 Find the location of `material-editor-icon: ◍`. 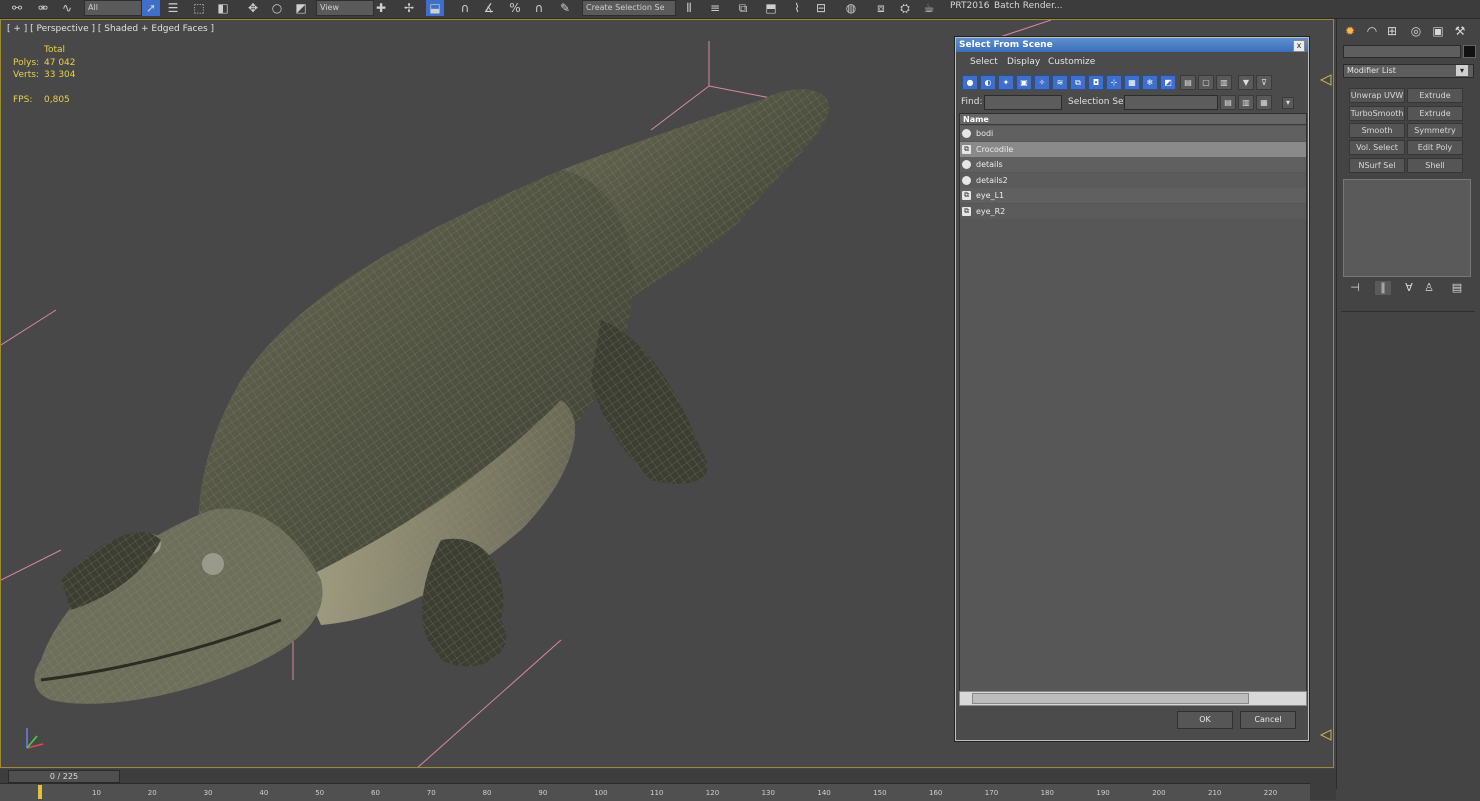

material-editor-icon: ◍ is located at coordinates (851, 8).